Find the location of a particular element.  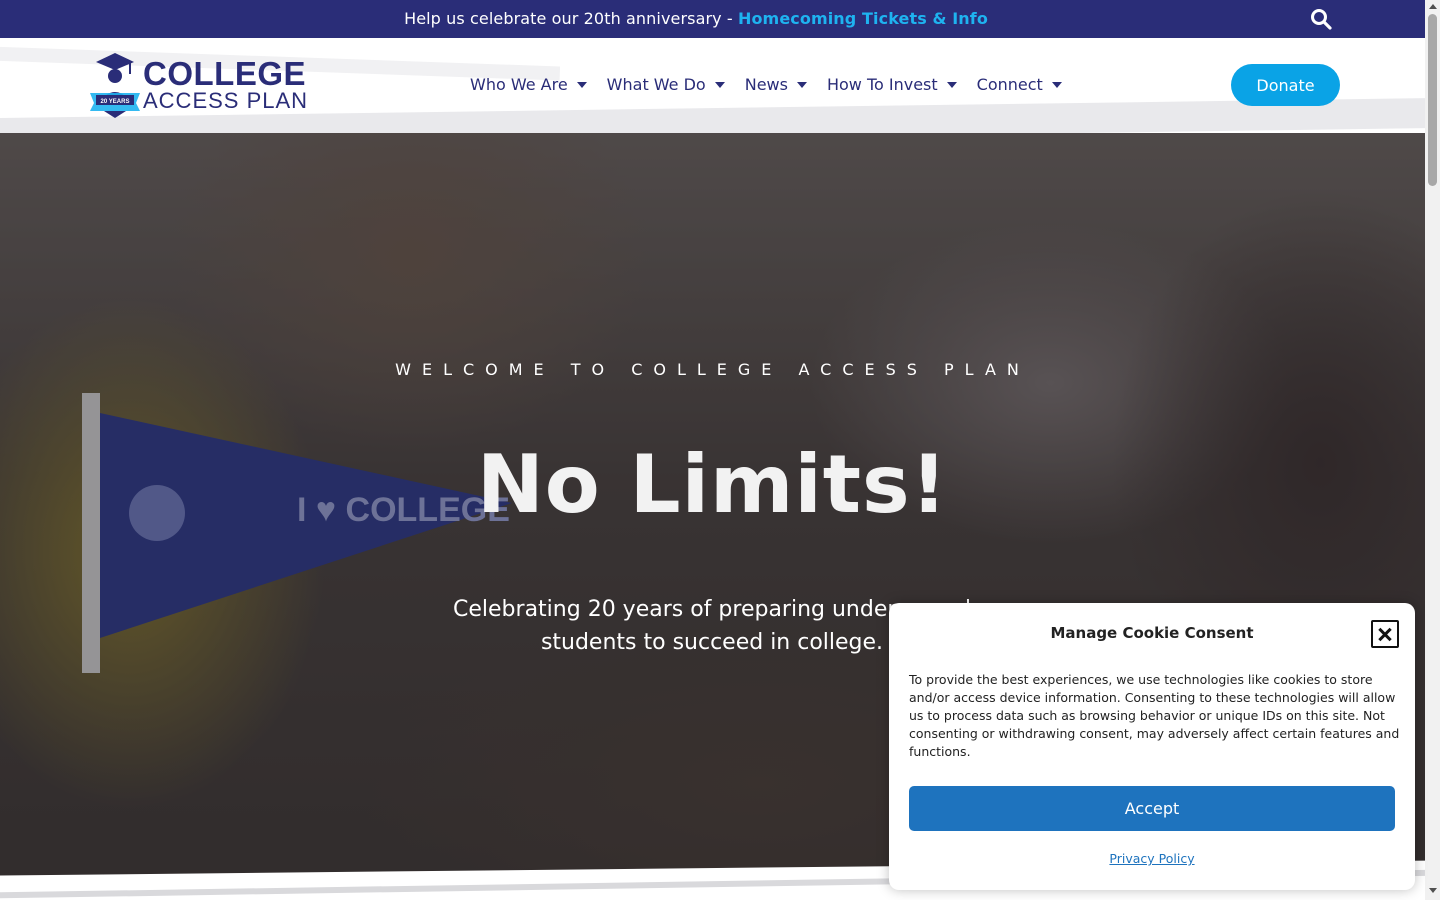

donate-button: Donate is located at coordinates (1285, 85).